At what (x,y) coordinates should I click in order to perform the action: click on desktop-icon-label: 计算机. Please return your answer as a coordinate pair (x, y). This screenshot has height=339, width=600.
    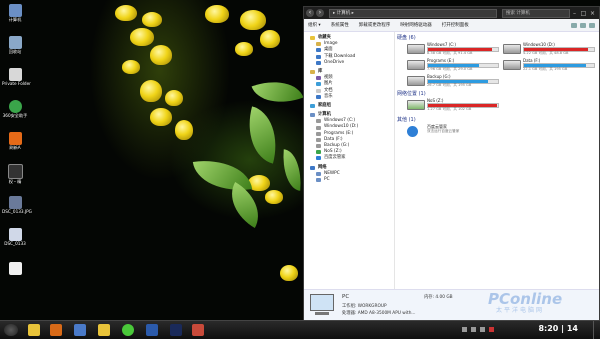
    Looking at the image, I should click on (15, 19).